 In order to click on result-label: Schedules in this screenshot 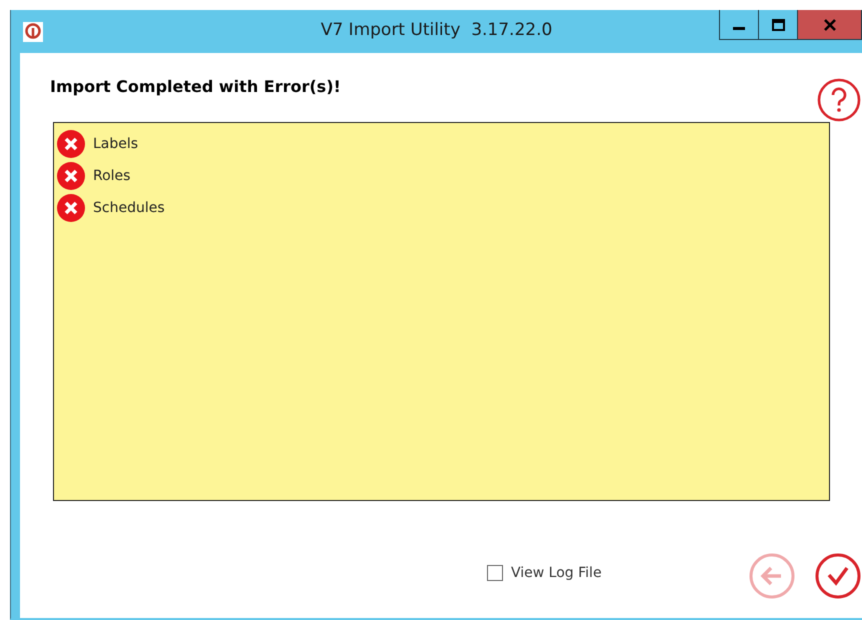, I will do `click(129, 208)`.